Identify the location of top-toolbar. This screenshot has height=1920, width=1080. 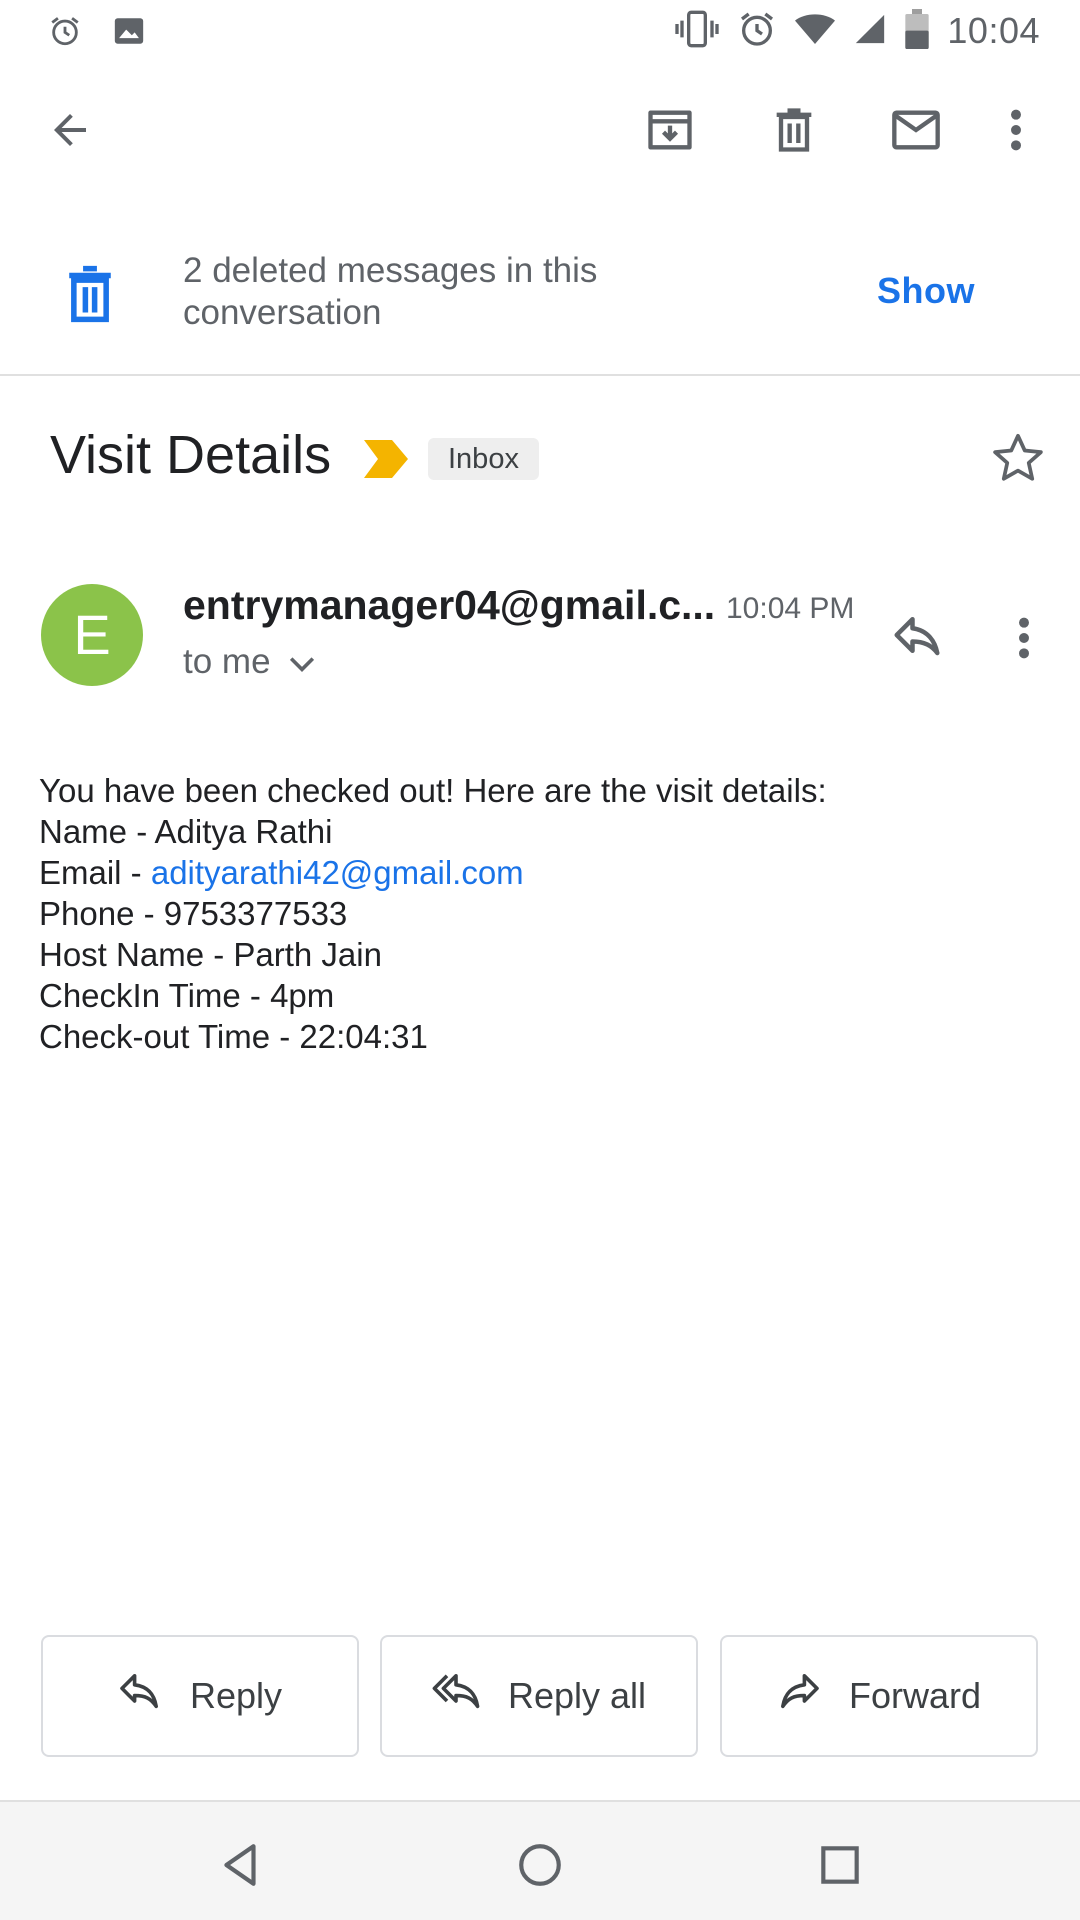
(540, 132).